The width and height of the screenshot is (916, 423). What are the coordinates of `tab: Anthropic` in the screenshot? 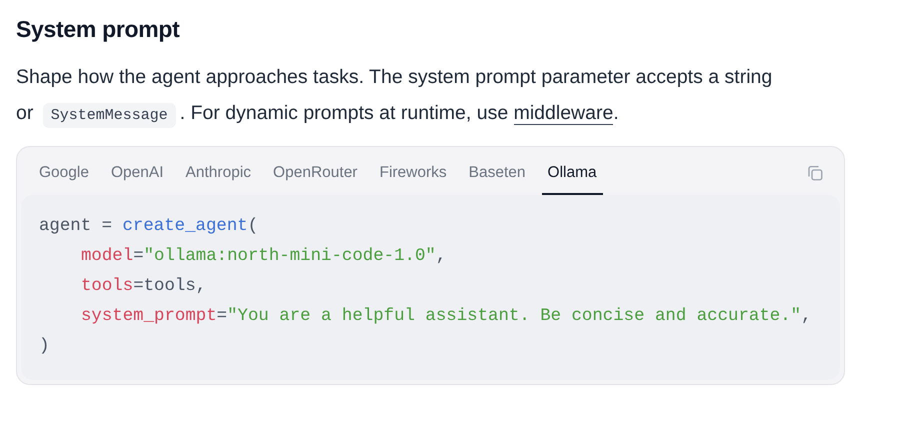 It's located at (219, 172).